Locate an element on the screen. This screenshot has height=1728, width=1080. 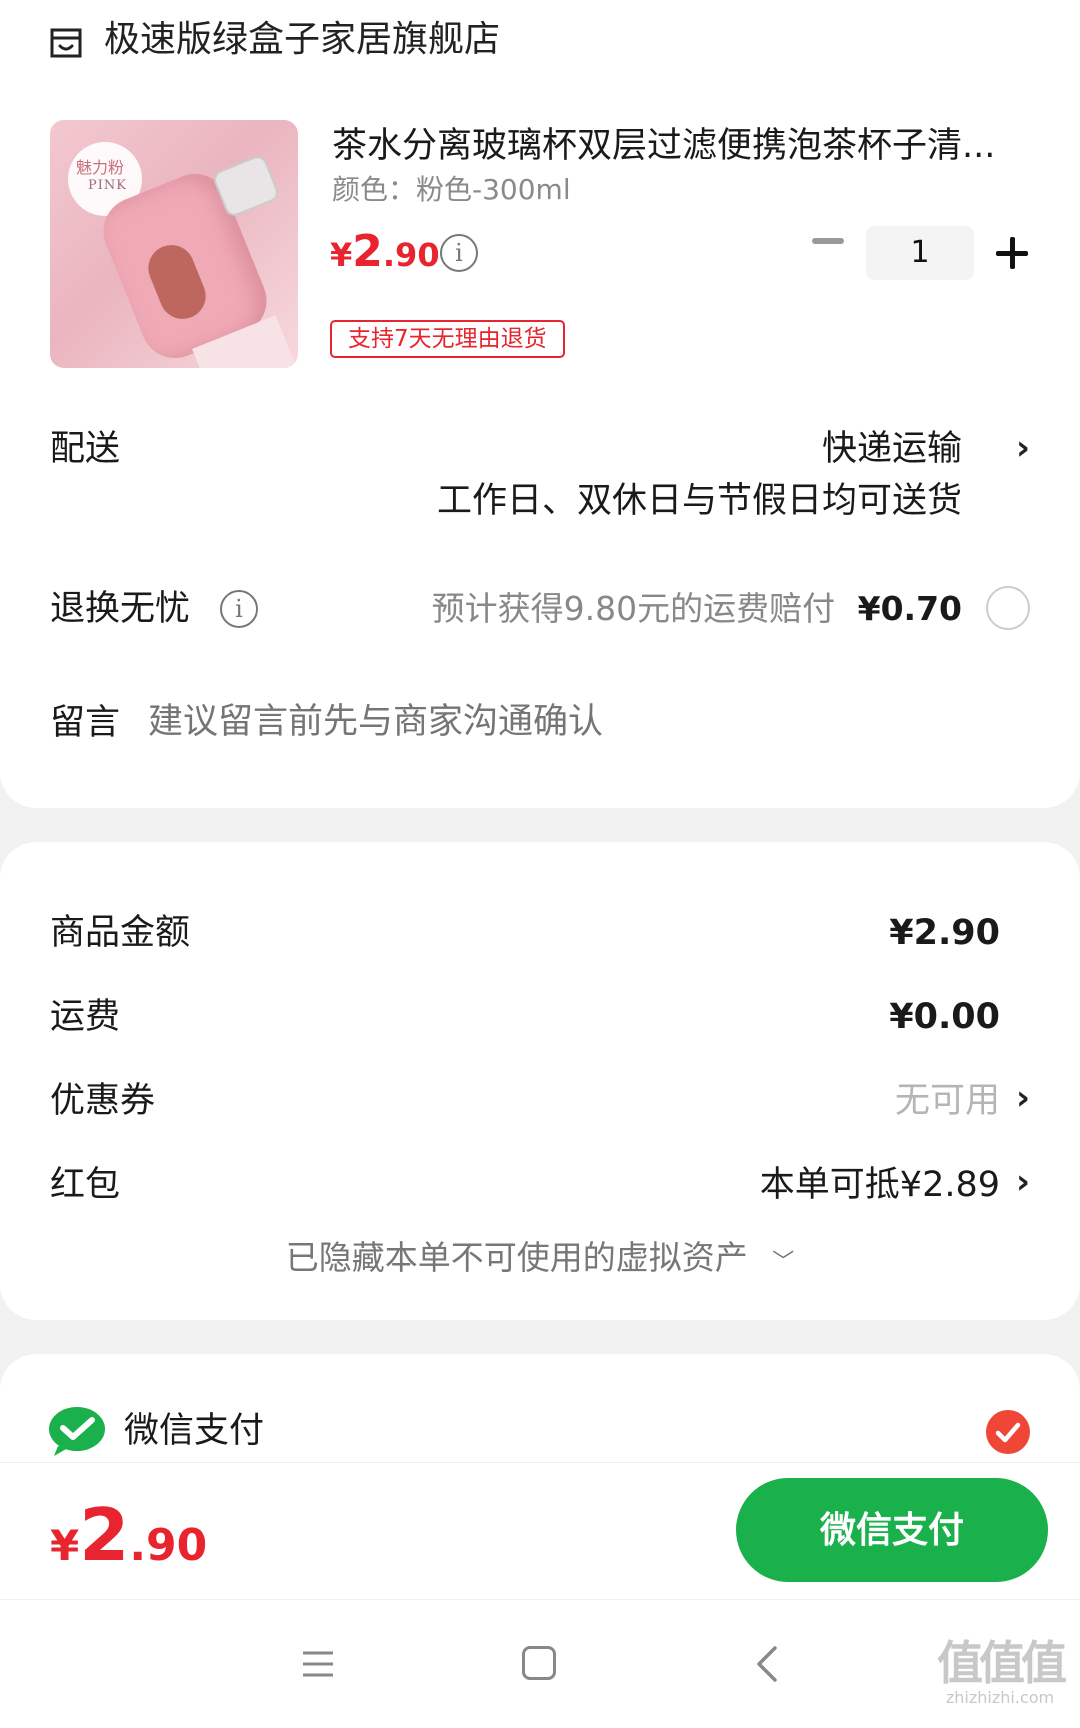
payment-method-card: 微信支付 is located at coordinates (540, 1409).